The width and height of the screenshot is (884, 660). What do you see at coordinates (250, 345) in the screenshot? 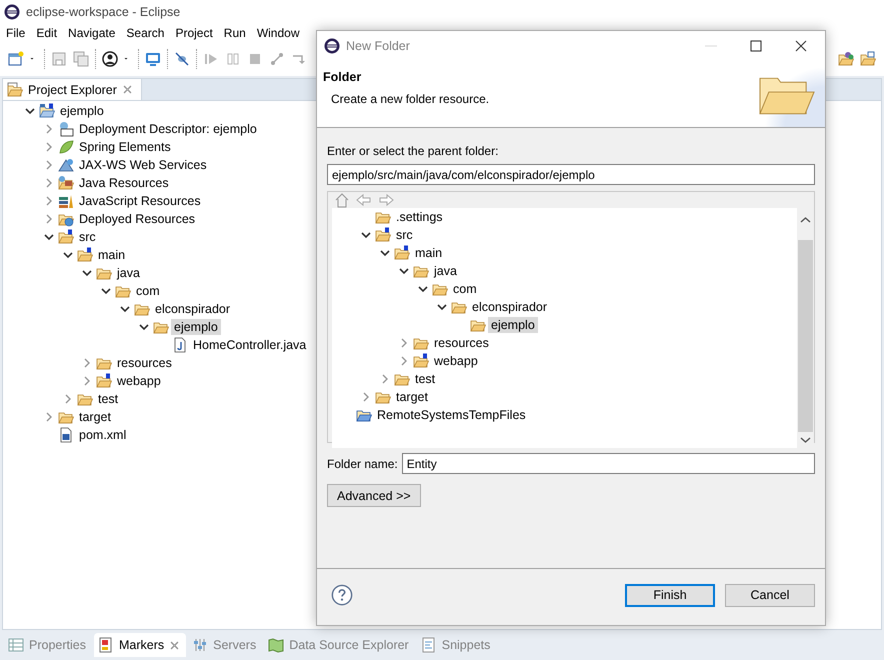
I see `tree-item: HomeController.java` at bounding box center [250, 345].